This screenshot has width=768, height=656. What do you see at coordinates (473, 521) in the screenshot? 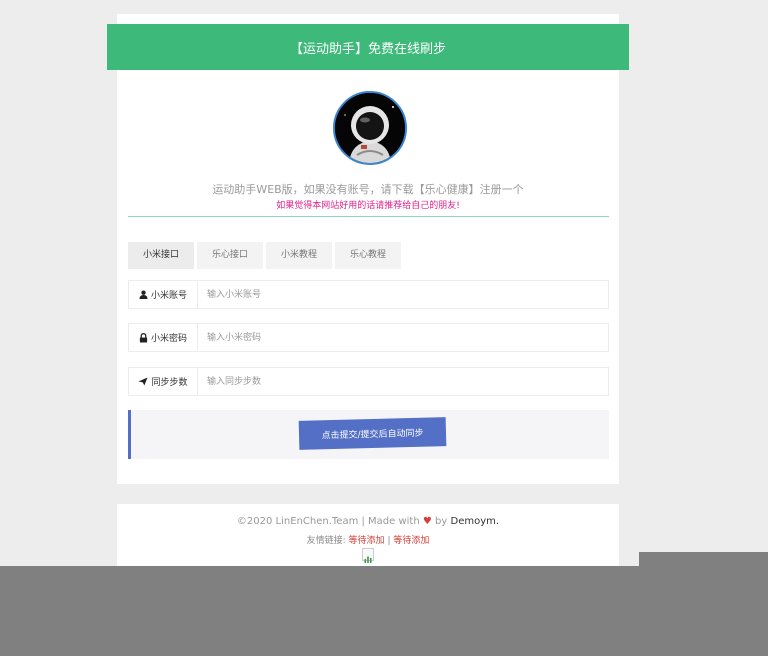
I see `author-name: Demoym` at bounding box center [473, 521].